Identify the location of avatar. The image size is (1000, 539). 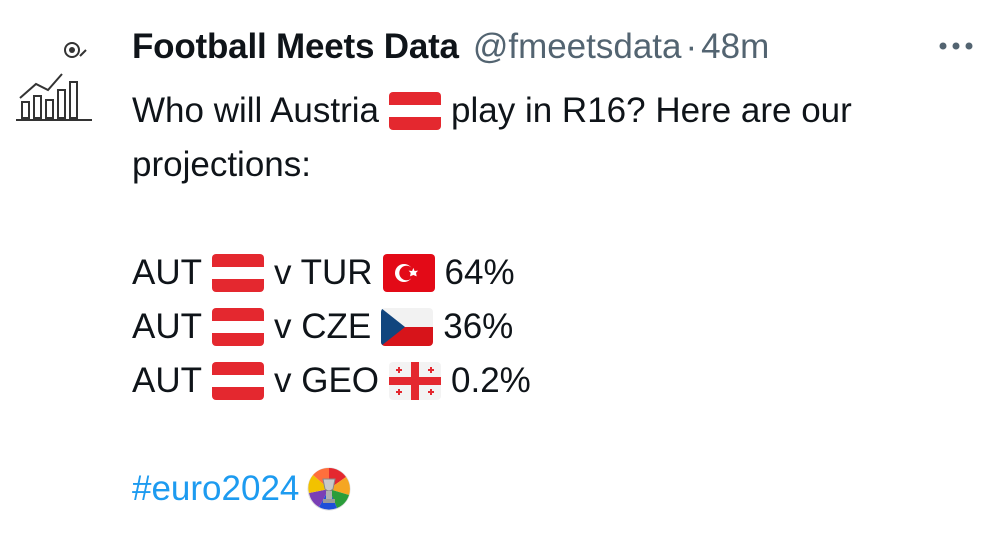
(54, 80).